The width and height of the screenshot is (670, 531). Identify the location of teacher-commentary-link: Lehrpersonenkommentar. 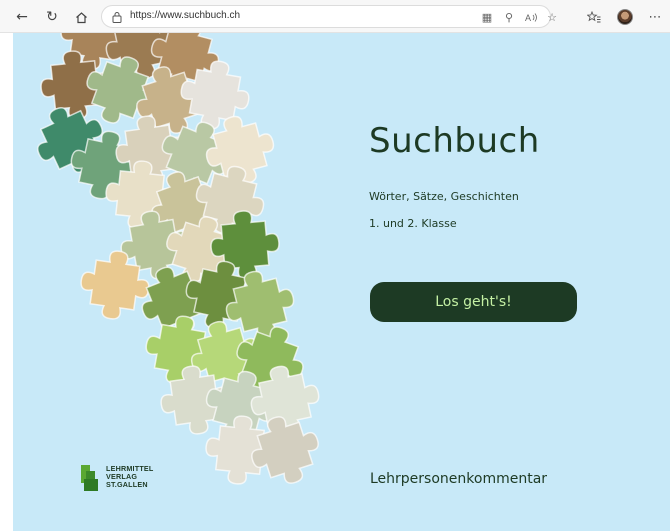
(458, 479).